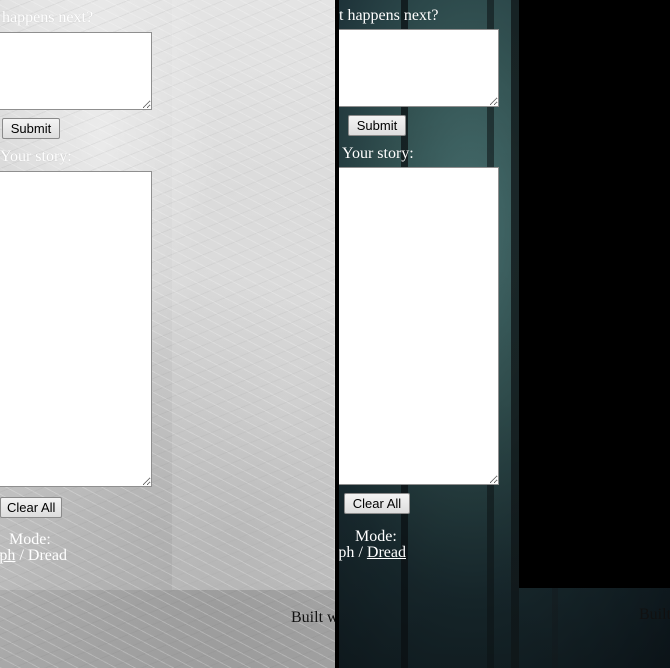 The image size is (670, 668). What do you see at coordinates (347, 552) in the screenshot?
I see `mode-option-current: raph` at bounding box center [347, 552].